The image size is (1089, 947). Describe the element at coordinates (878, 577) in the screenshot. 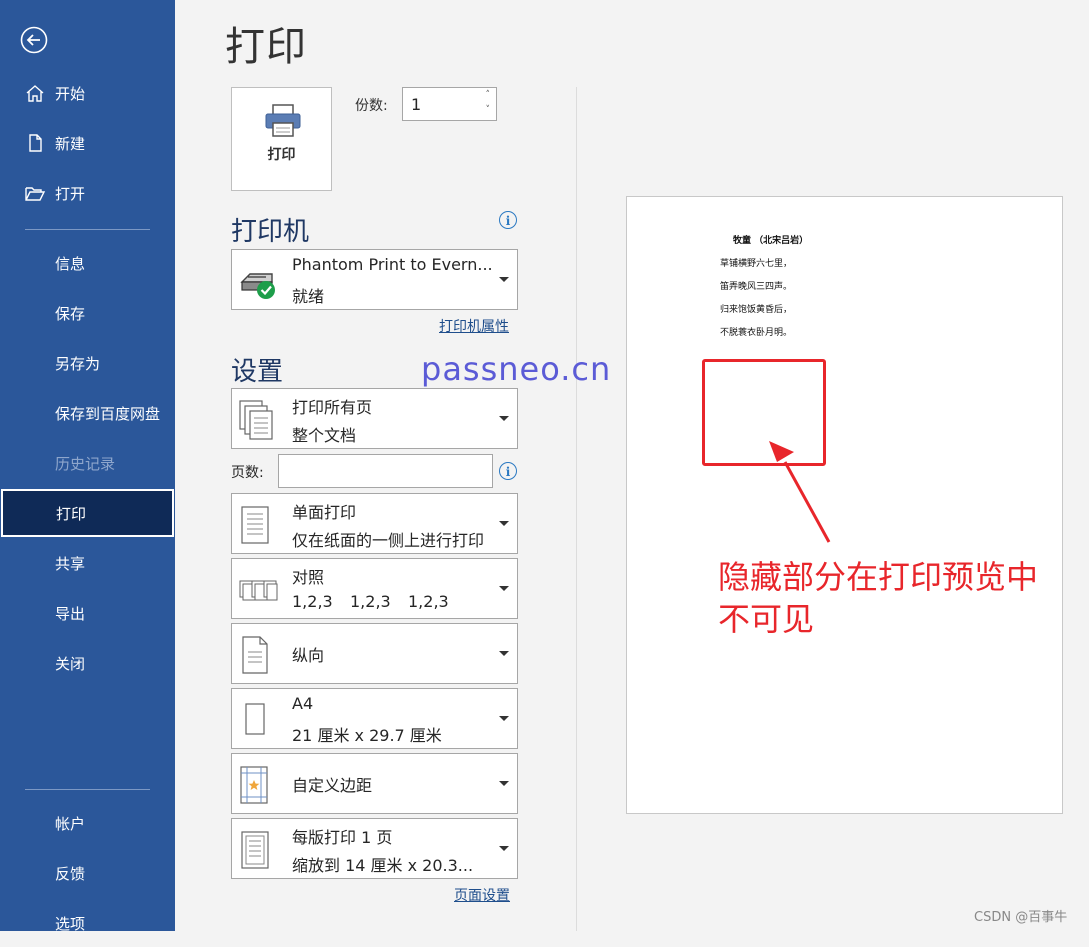

I see `annotation-line-1: 隐藏部分在打印预览中` at that location.